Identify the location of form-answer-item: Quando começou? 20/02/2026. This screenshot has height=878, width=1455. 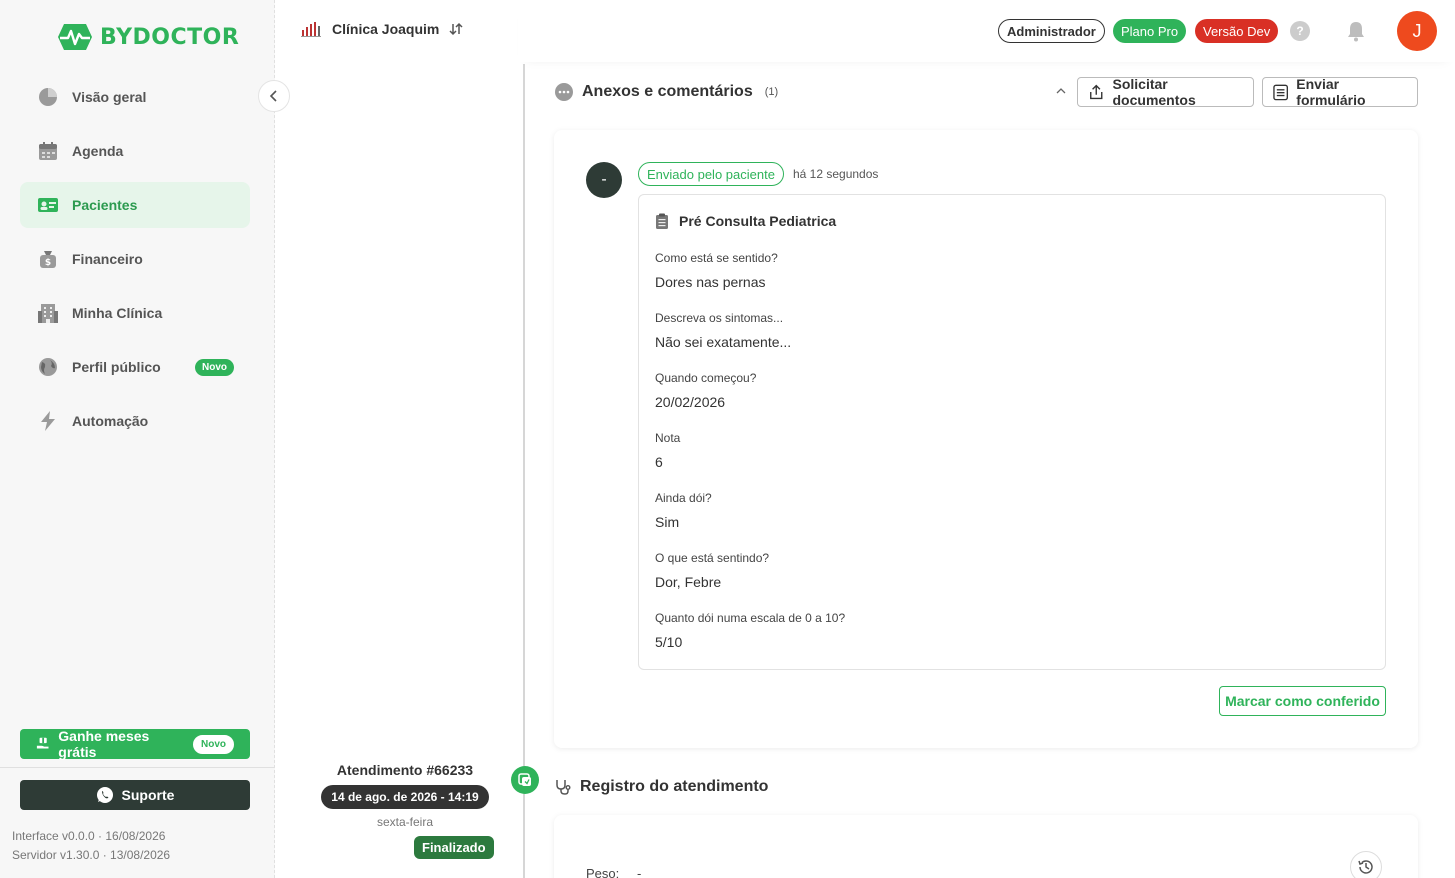
(705, 390).